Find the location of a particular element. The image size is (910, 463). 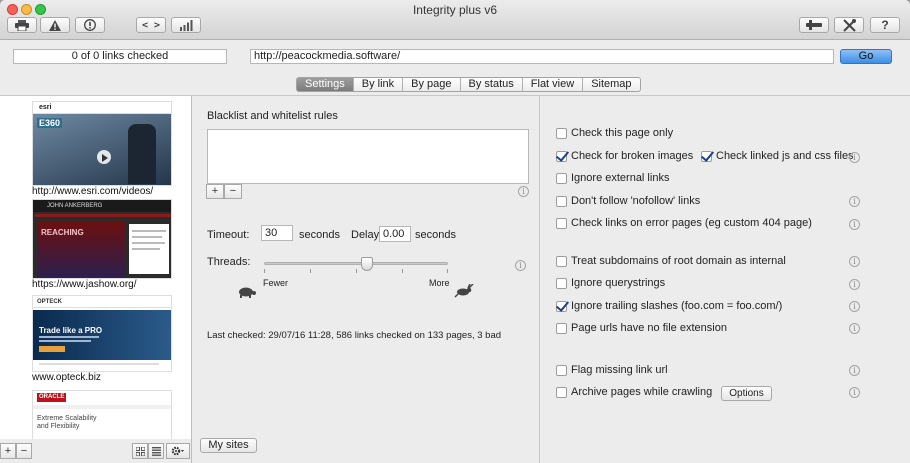

site-thumbnail: OPTECK Trade like a PRO www.opteck.biz is located at coordinates (102, 339).